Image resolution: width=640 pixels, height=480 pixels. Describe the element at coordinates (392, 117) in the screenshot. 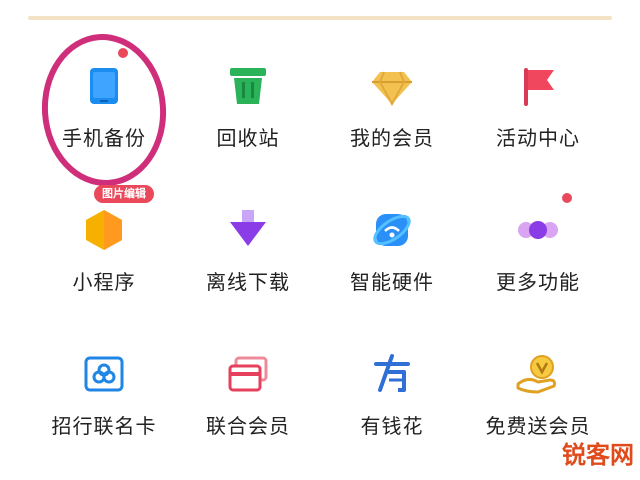

I see `tile-my-membership: 我的会员` at that location.